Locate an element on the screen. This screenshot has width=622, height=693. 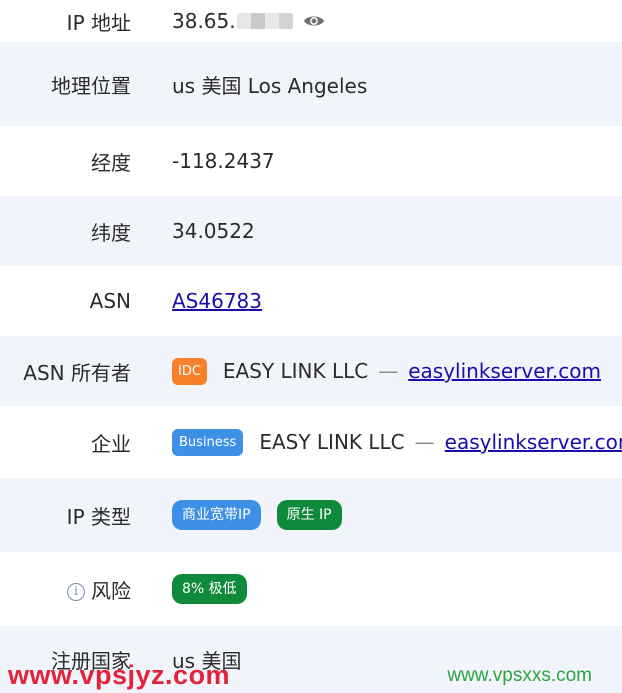
value-location: us 美国 Los Angeles is located at coordinates (270, 85).